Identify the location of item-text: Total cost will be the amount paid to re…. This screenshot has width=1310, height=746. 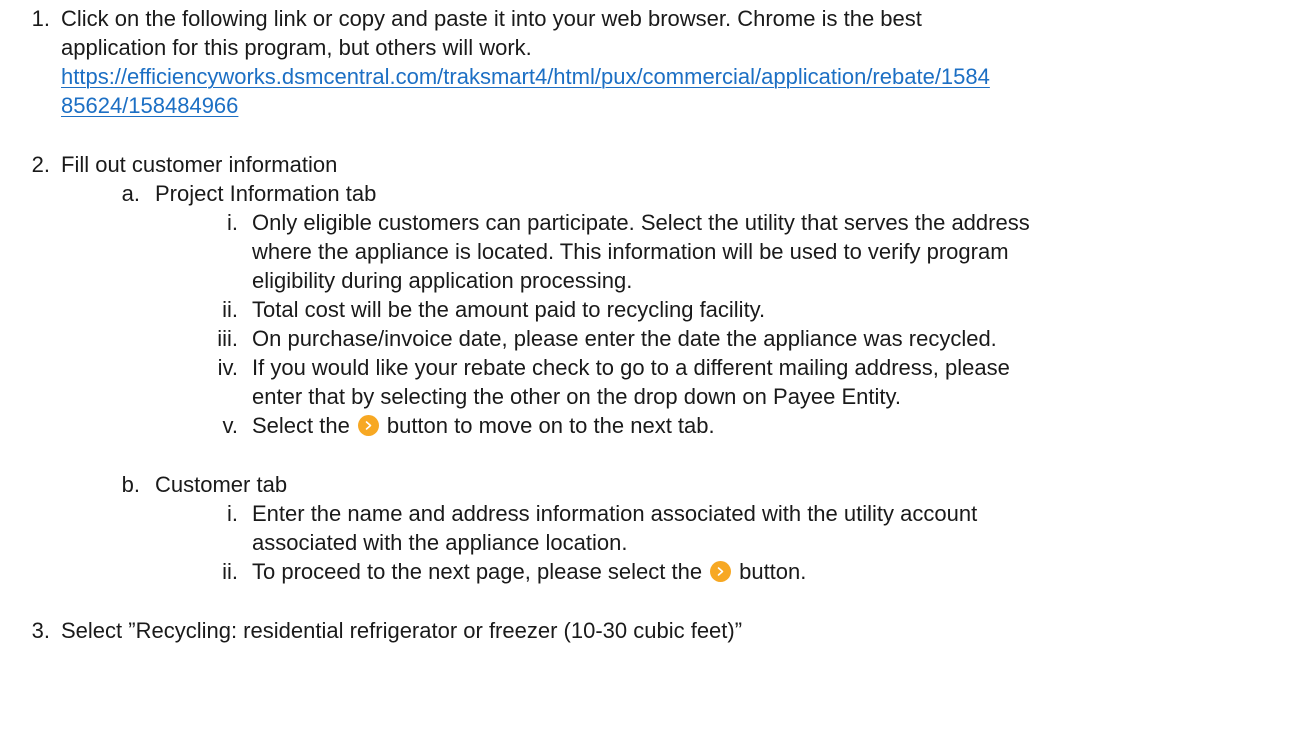
(509, 309).